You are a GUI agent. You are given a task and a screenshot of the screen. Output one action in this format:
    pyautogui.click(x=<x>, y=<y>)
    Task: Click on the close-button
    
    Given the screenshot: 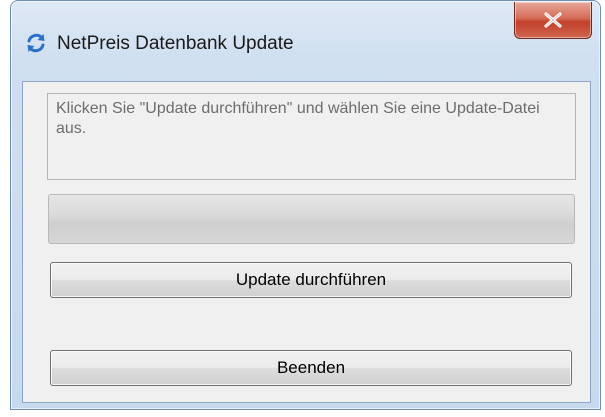 What is the action you would take?
    pyautogui.click(x=553, y=20)
    